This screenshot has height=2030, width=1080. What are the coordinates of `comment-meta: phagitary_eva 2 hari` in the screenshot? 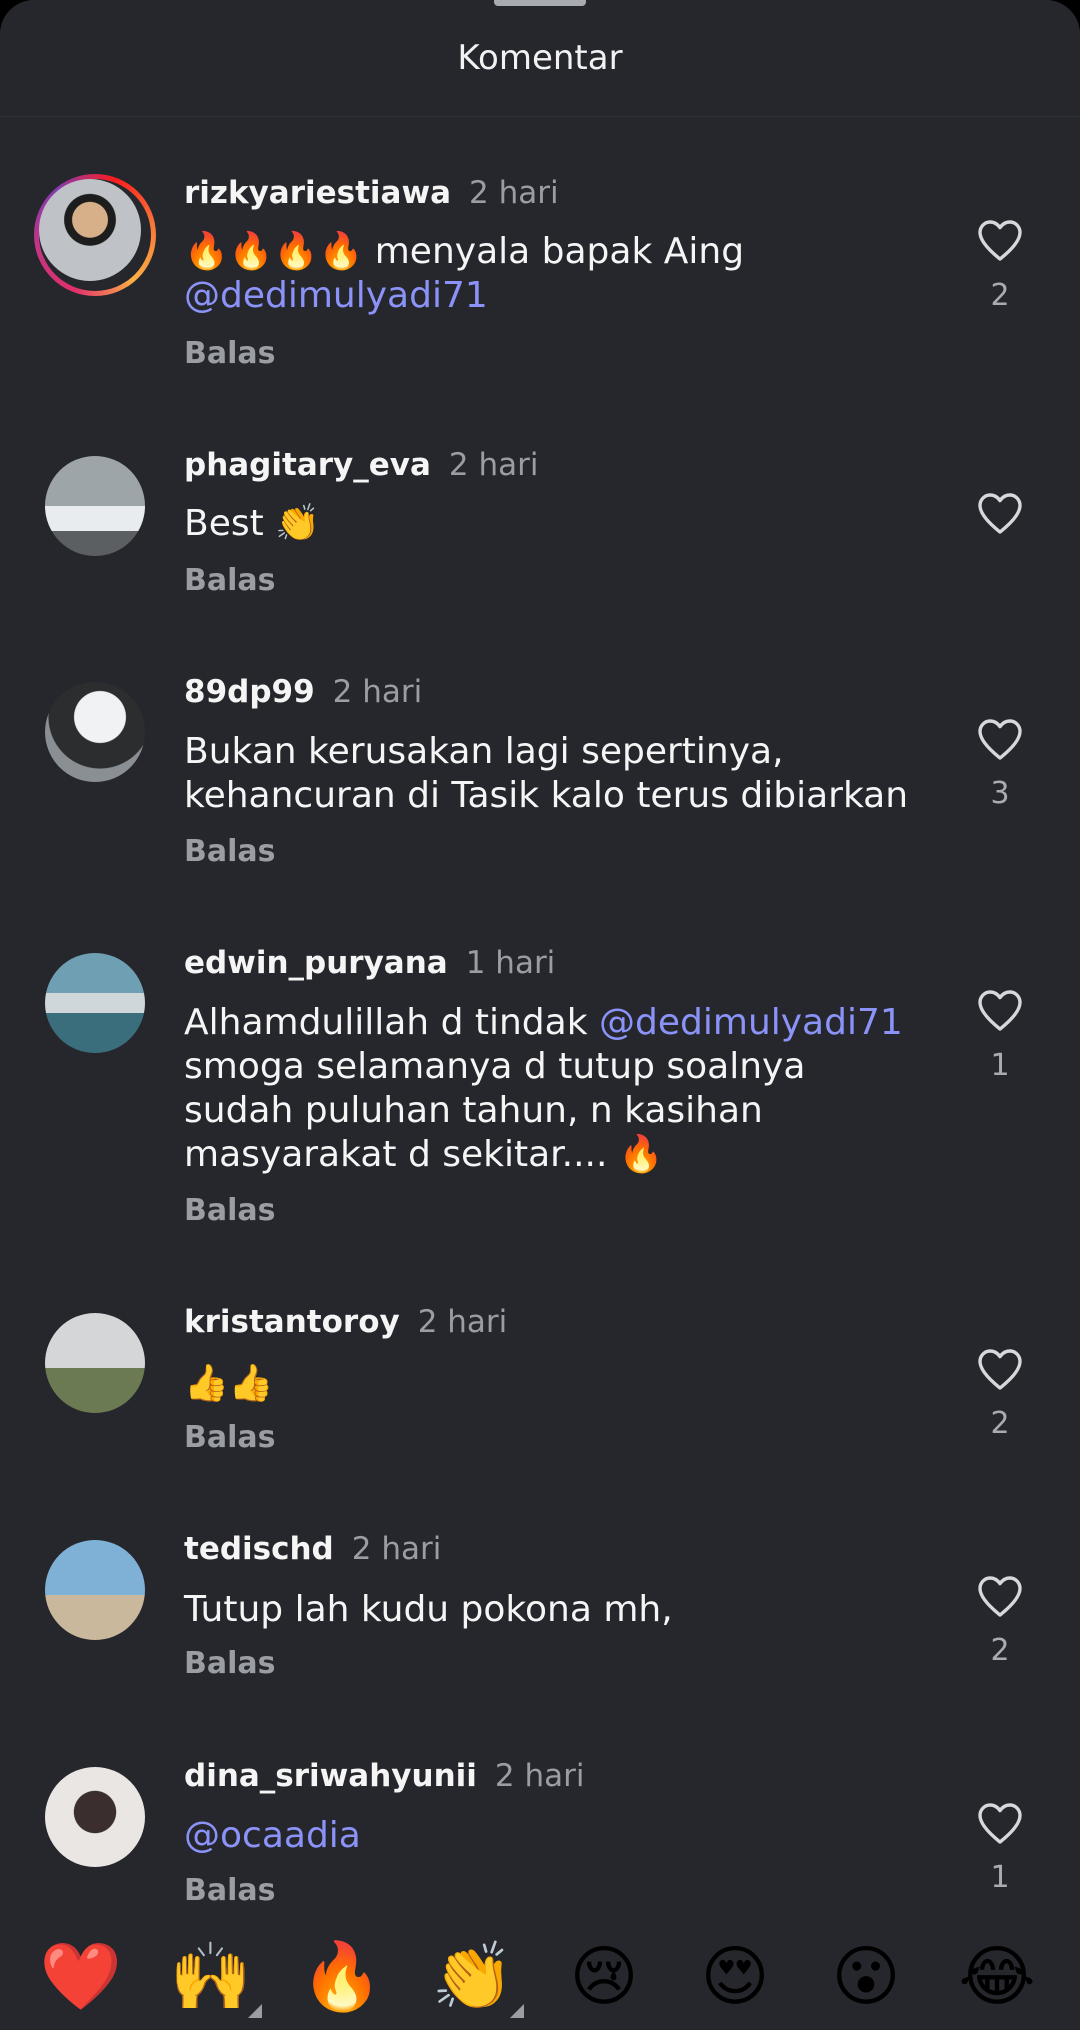 It's located at (361, 467).